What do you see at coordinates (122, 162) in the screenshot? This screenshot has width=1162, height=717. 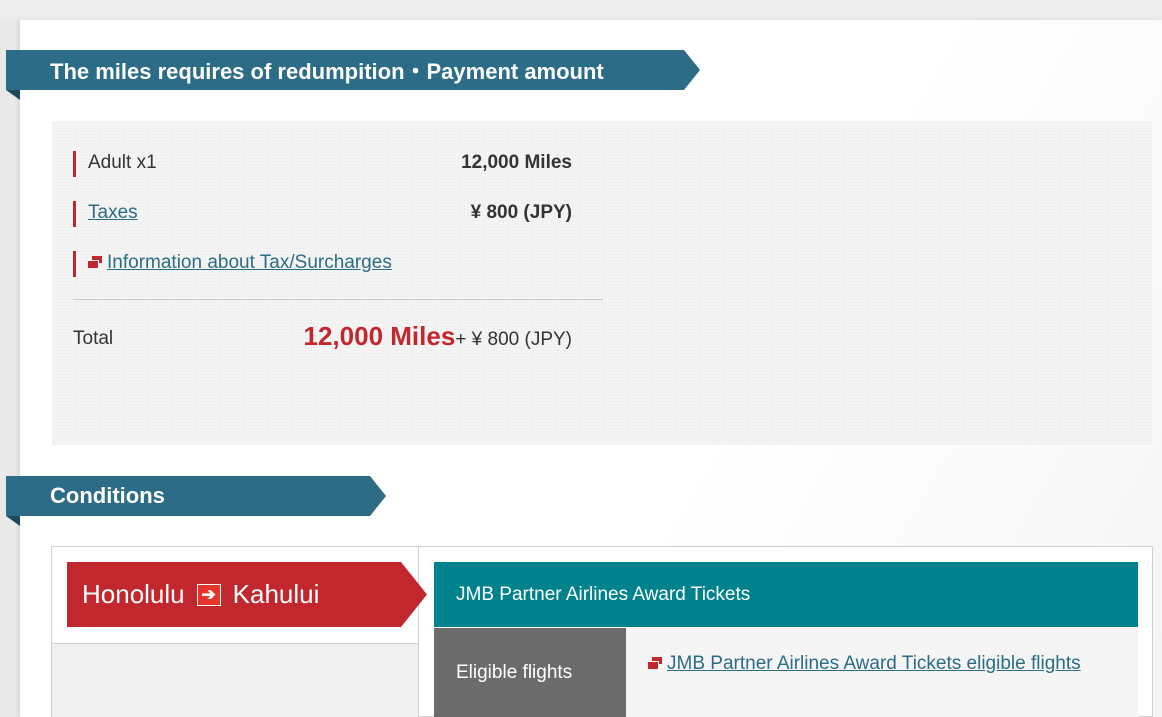 I see `adult-label: Adult x1` at bounding box center [122, 162].